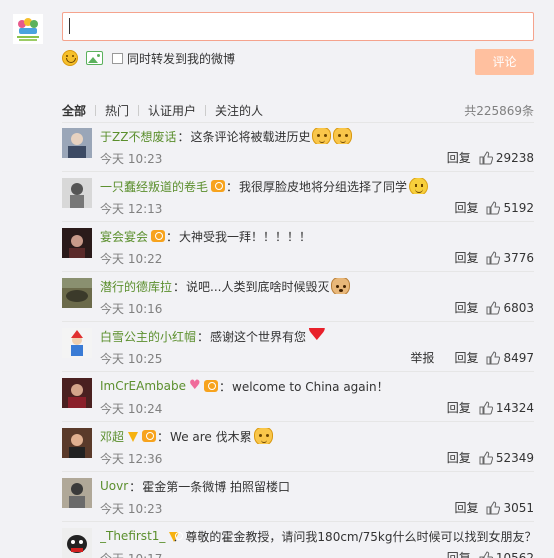  Describe the element at coordinates (298, 297) in the screenshot. I see `comment-item: 潜行的德库拉 ： 说吧...人类到底啥时候毁灭 今天 10:16 回复 6803` at that location.